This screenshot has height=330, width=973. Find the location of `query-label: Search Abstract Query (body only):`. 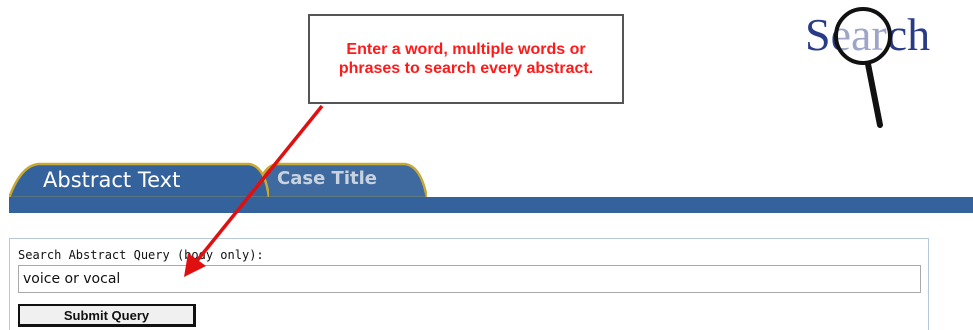

query-label: Search Abstract Query (body only): is located at coordinates (141, 255).